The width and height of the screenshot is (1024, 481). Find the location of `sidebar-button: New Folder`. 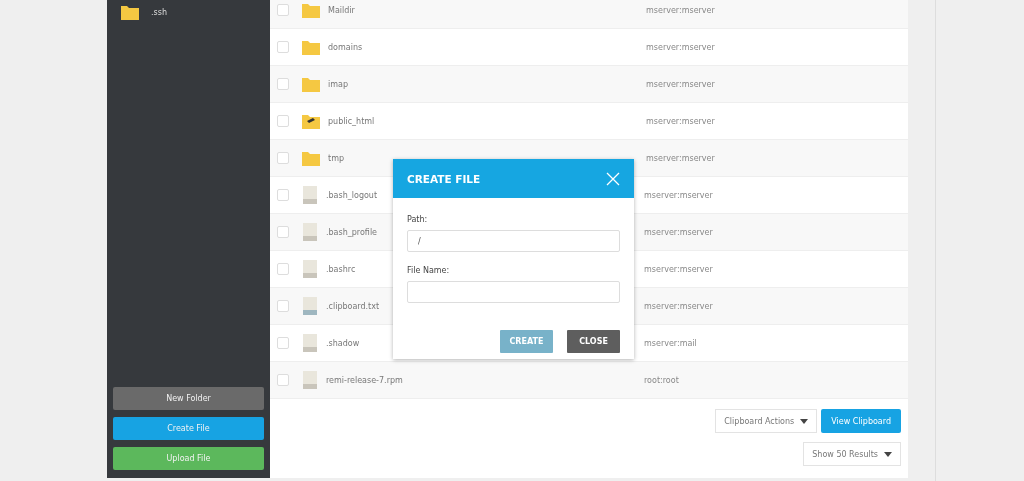

sidebar-button: New Folder is located at coordinates (188, 398).